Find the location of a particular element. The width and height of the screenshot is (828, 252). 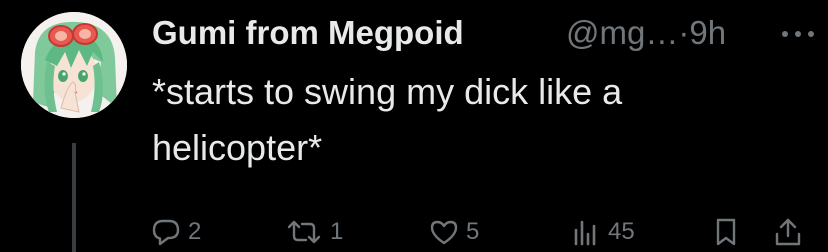

handle-and-time: @mg…·9h is located at coordinates (646, 33).